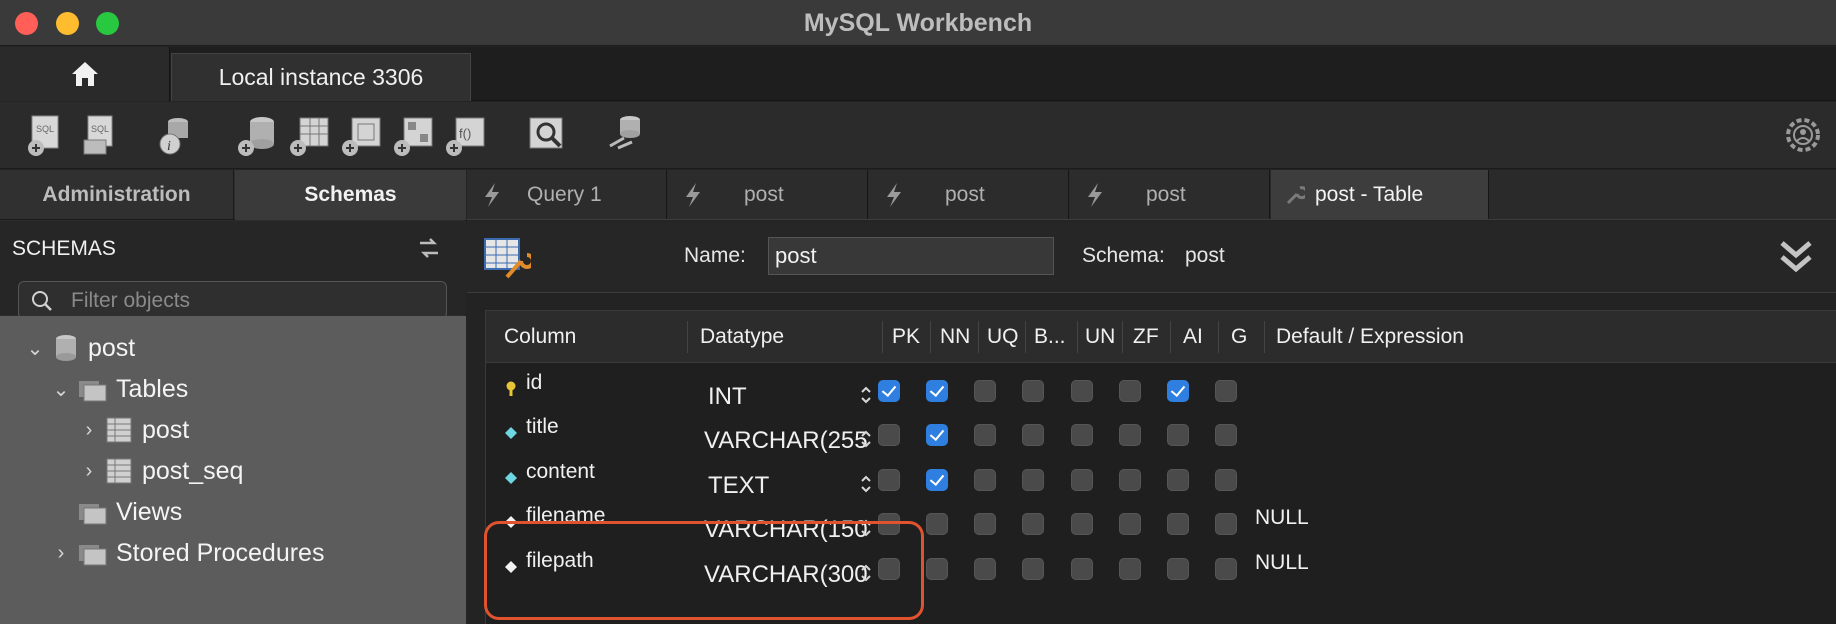 The image size is (1836, 624). What do you see at coordinates (1193, 337) in the screenshot?
I see `header-ai: AI` at bounding box center [1193, 337].